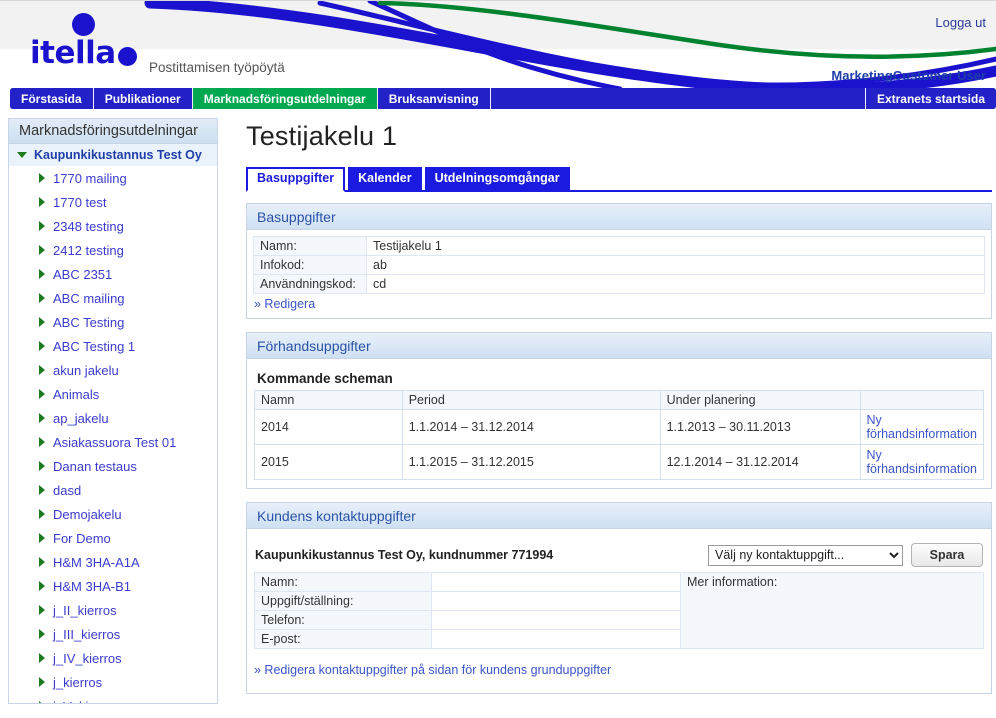  I want to click on sidebar-item: ap_jakelu, so click(113, 418).